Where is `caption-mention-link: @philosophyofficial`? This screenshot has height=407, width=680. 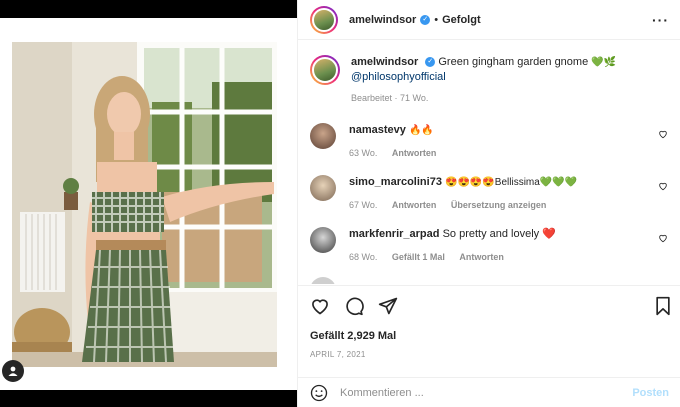 caption-mention-link: @philosophyofficial is located at coordinates (398, 77).